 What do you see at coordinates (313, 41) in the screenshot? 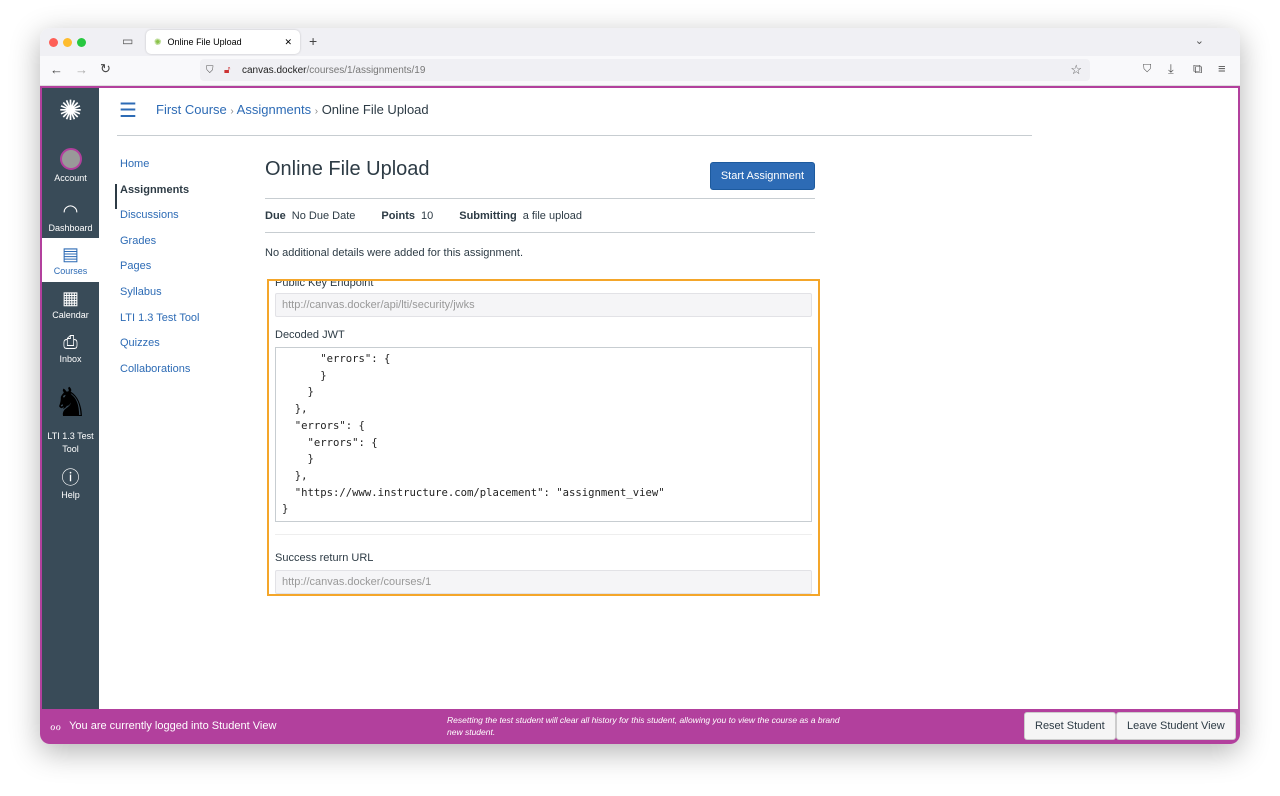
I see `new-tab-button: +` at bounding box center [313, 41].